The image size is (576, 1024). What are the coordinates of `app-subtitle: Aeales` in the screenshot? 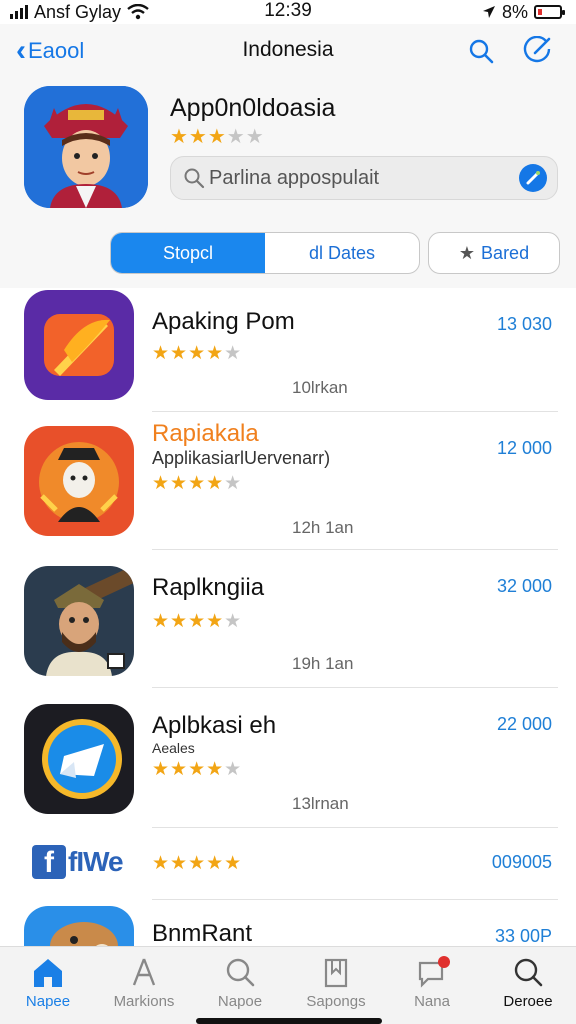 It's located at (173, 748).